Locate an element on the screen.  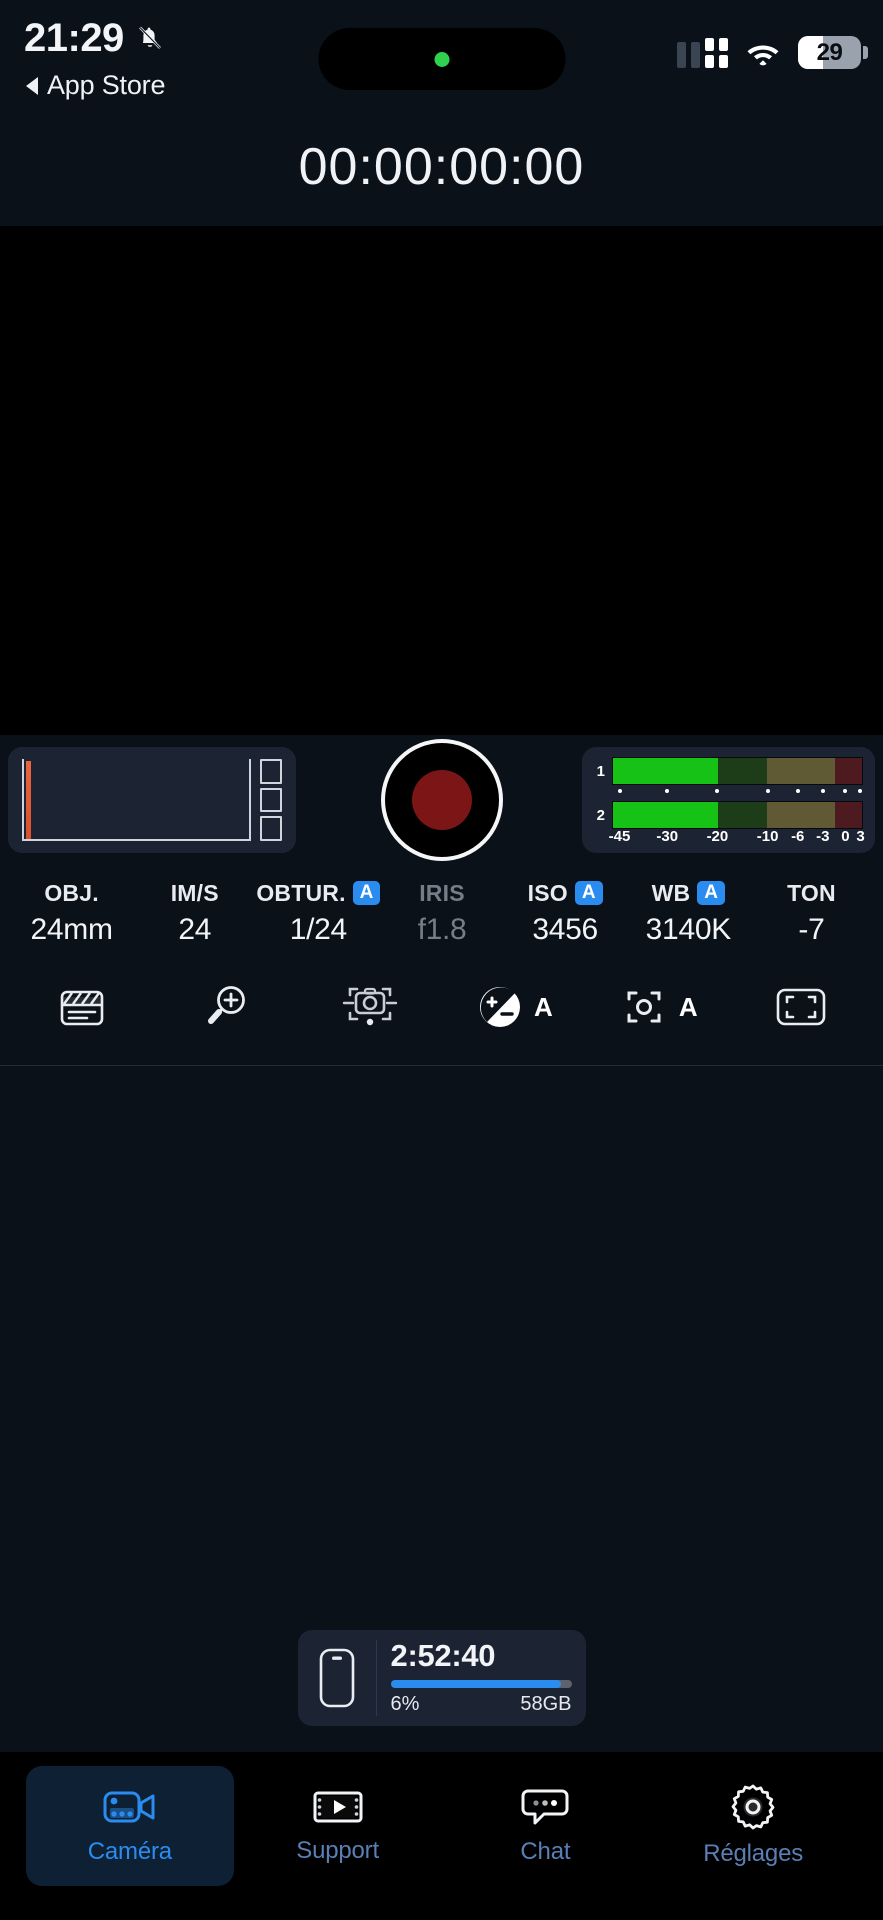
status-bar: 21:29 App Store 29 is located at coordinates (441, 54).